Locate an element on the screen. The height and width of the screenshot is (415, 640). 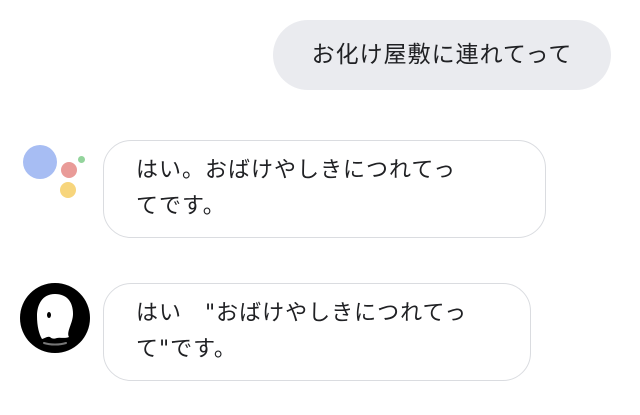
assistant-message-line: はい。おばけやしきにつれてっ is located at coordinates (296, 170).